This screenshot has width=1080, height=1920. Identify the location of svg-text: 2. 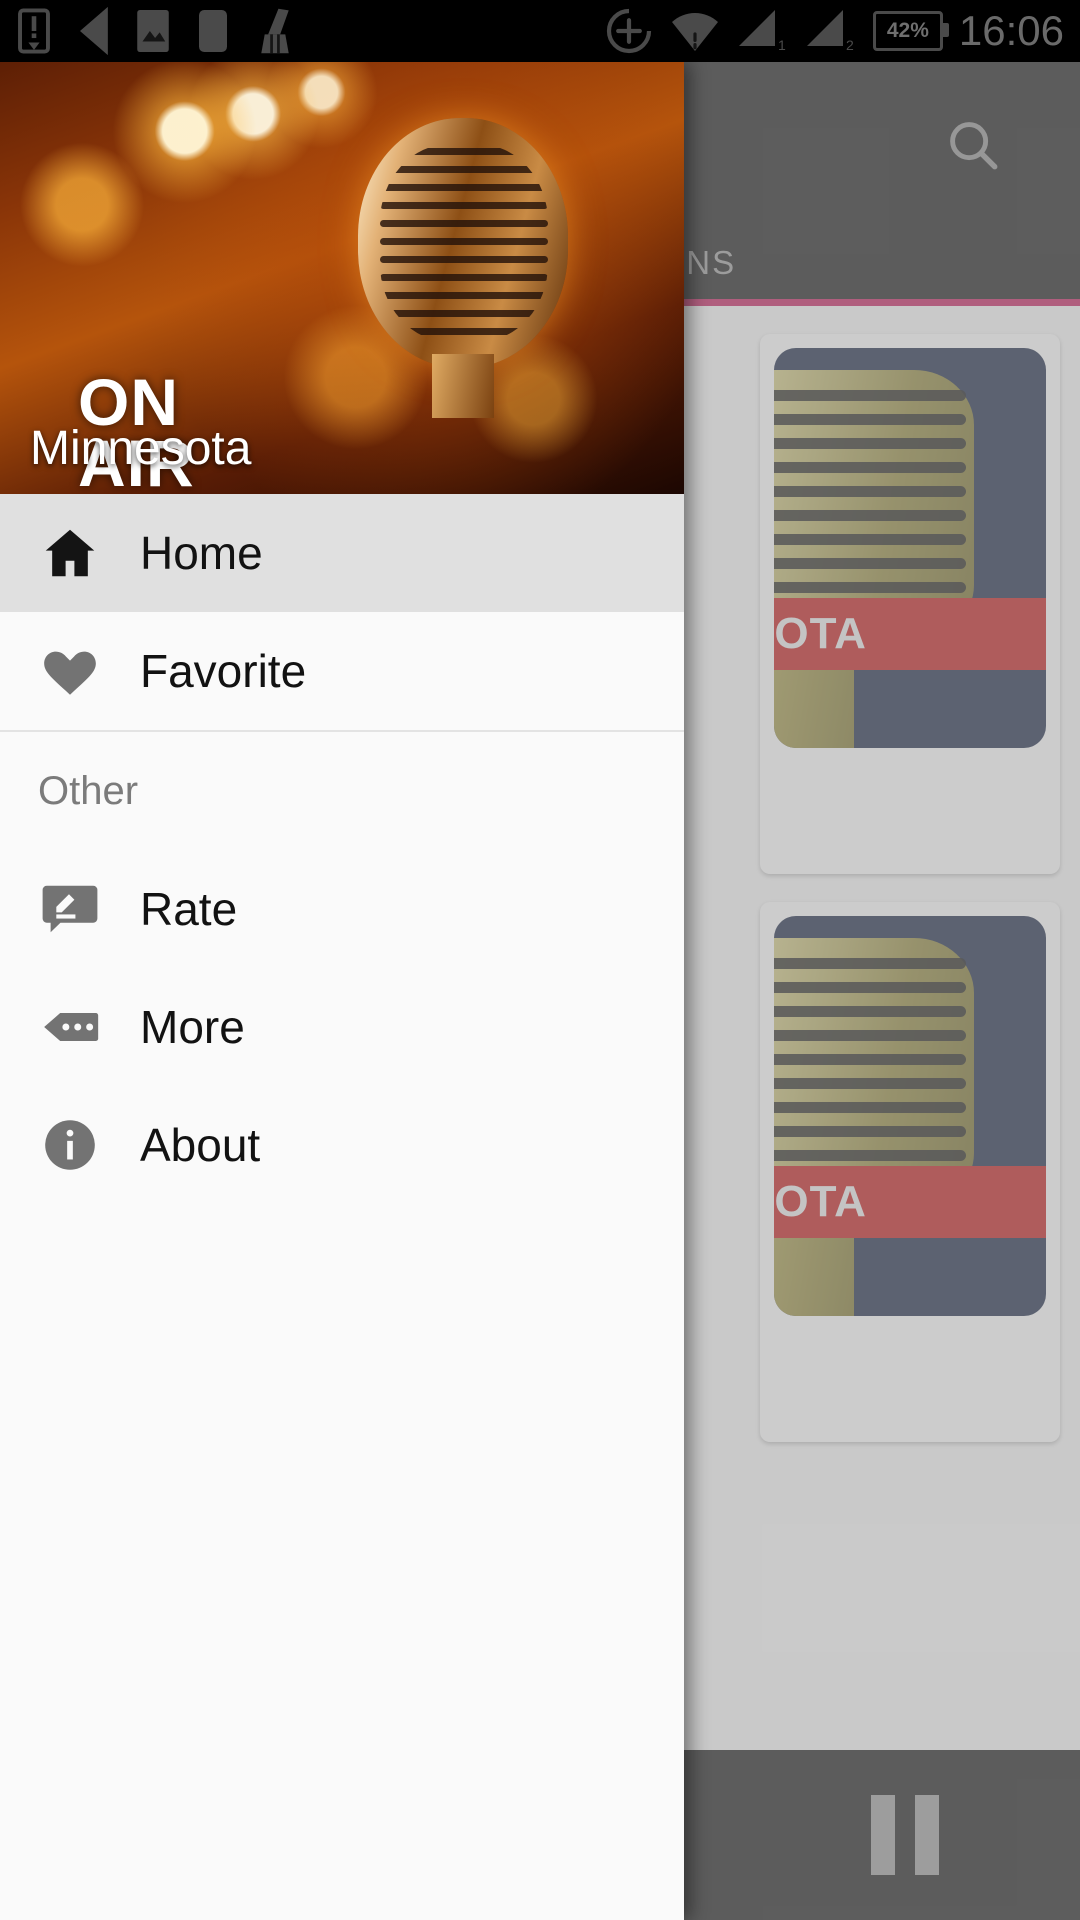
(850, 45).